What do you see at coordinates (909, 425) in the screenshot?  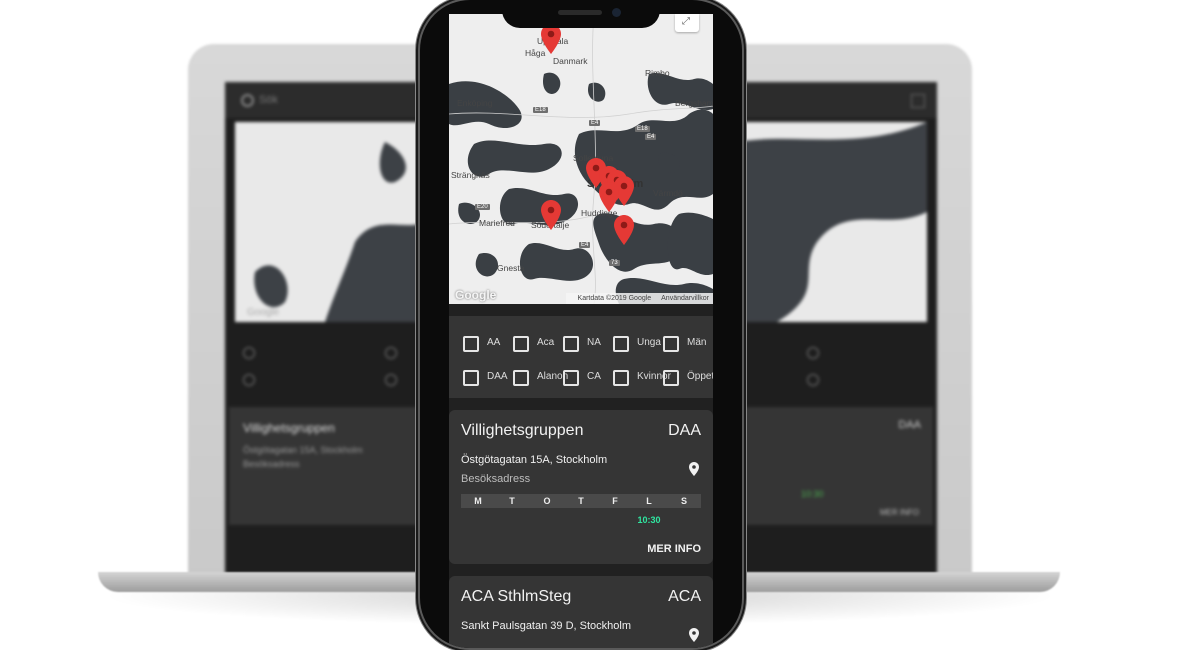 I see `laptop-card-tag: DAA` at bounding box center [909, 425].